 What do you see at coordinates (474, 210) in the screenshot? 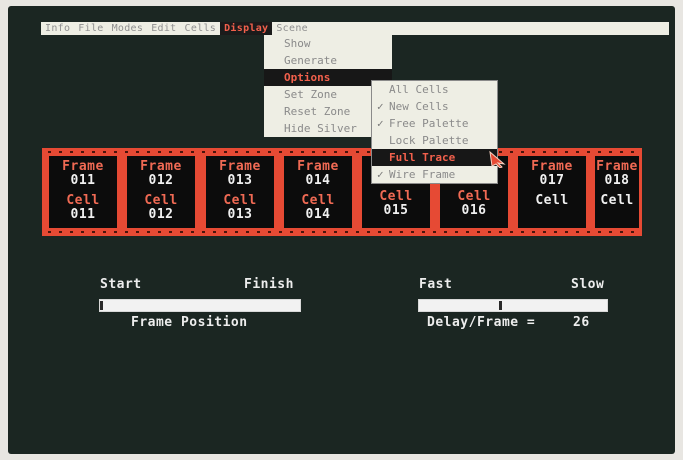
I see `cell-number: 016` at bounding box center [474, 210].